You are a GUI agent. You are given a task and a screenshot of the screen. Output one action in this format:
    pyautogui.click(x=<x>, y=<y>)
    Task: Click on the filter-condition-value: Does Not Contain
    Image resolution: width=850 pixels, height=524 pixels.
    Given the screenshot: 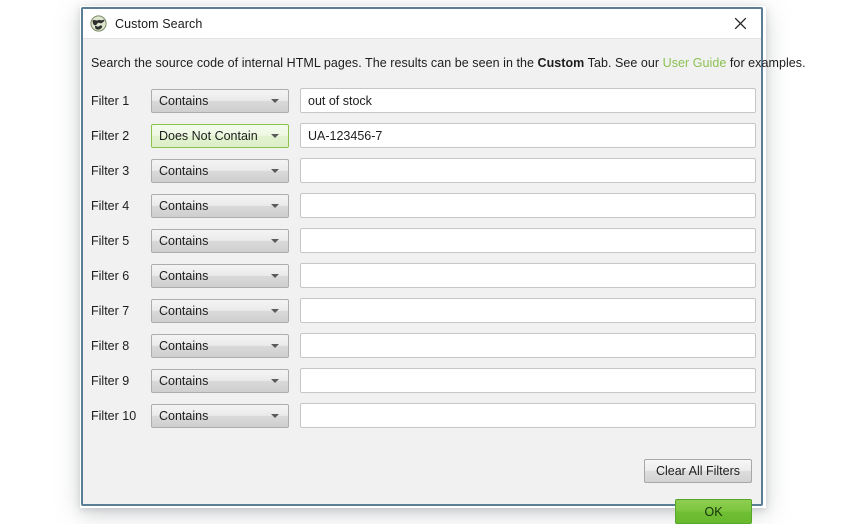 What is the action you would take?
    pyautogui.click(x=208, y=135)
    